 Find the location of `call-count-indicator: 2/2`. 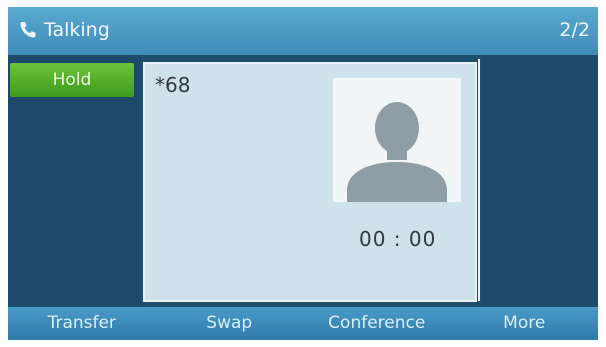

call-count-indicator: 2/2 is located at coordinates (574, 30).